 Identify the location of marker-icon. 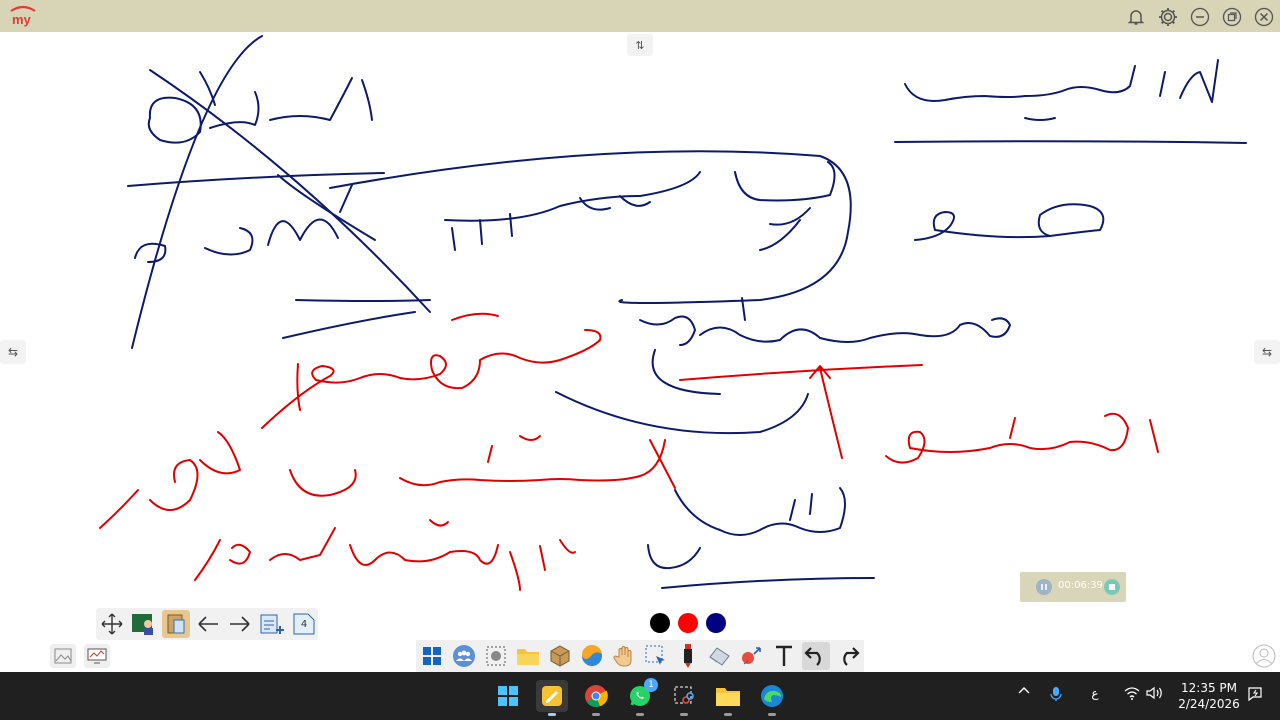
(688, 656).